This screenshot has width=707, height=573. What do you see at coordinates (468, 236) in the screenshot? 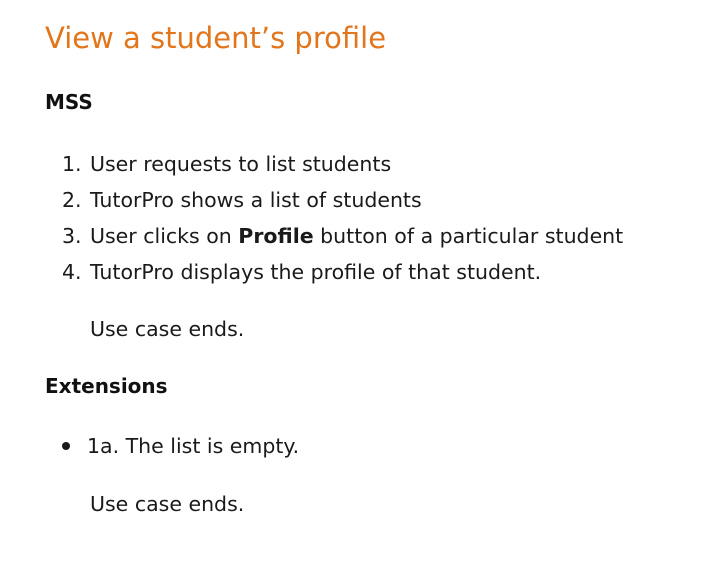
I see `step-text-post: button of a particular student` at bounding box center [468, 236].